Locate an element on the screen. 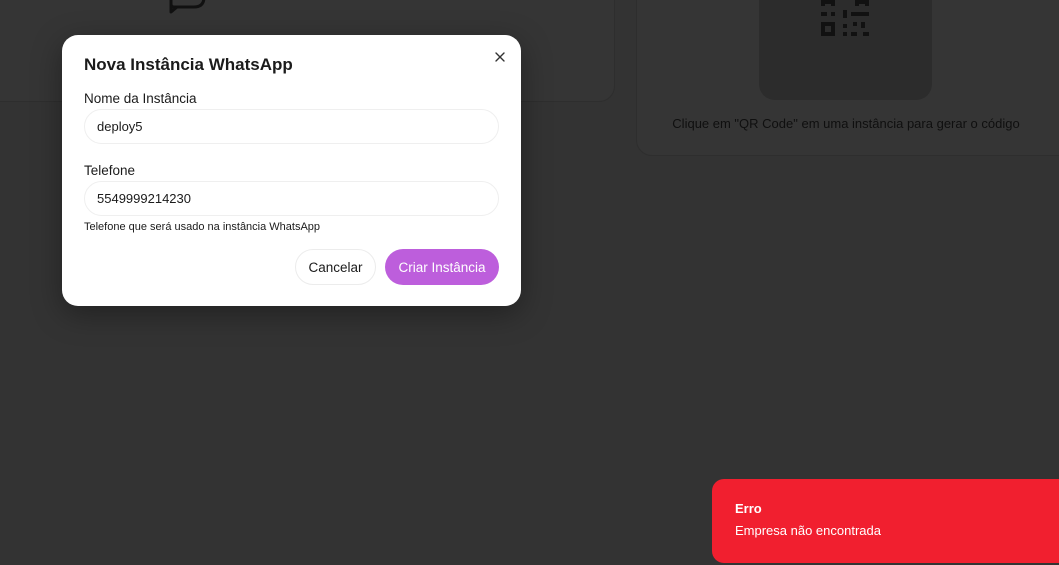  phone-label: Telefone is located at coordinates (110, 170).